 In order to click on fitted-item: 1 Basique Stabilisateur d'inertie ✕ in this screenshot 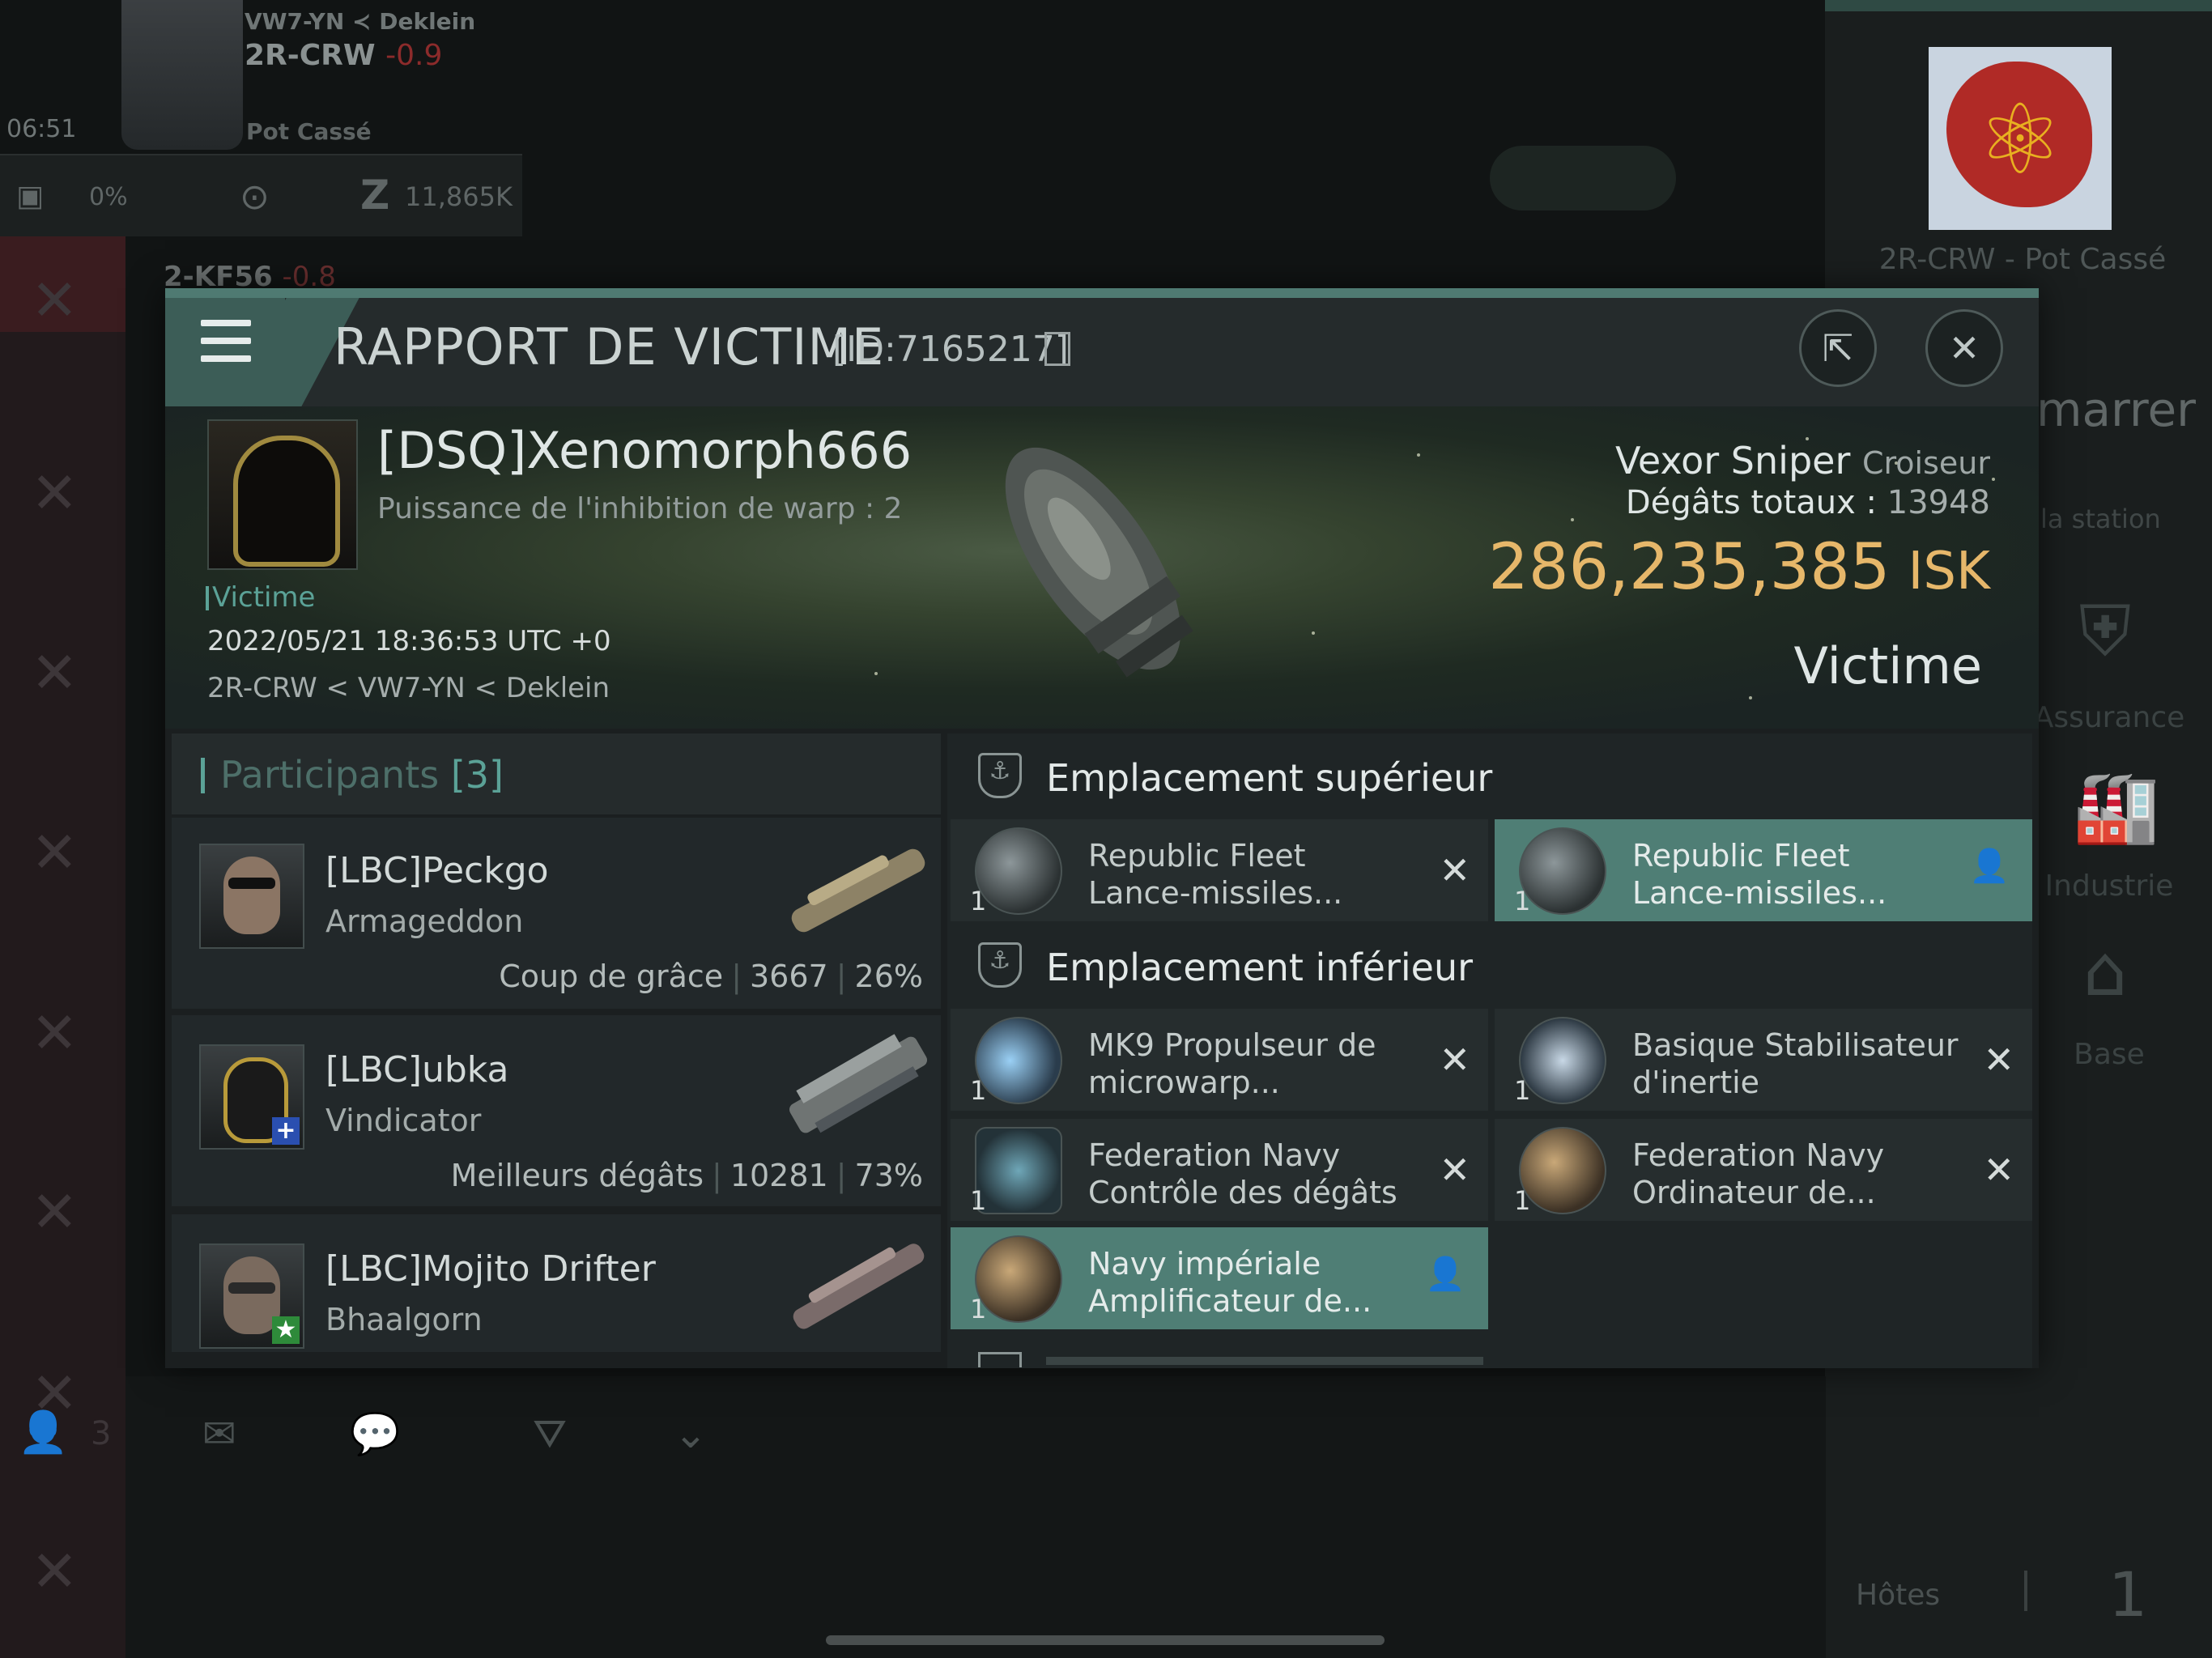, I will do `click(1763, 1060)`.